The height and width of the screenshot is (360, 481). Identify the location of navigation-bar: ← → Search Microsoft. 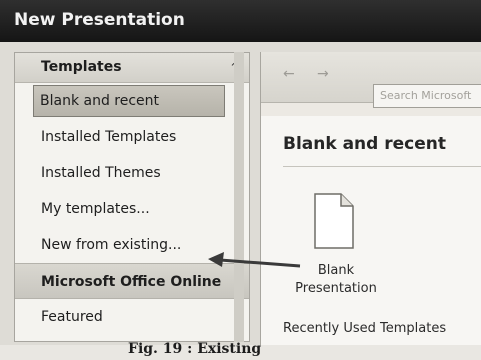
(371, 80).